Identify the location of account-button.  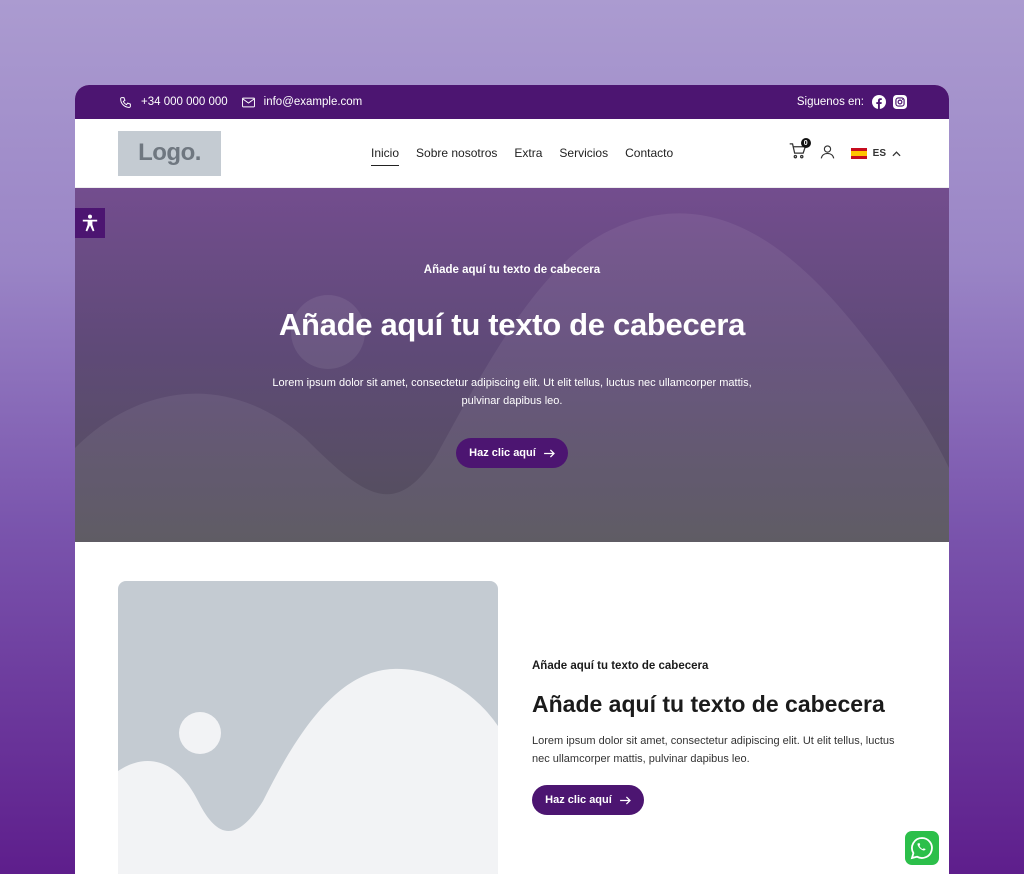
(827, 154).